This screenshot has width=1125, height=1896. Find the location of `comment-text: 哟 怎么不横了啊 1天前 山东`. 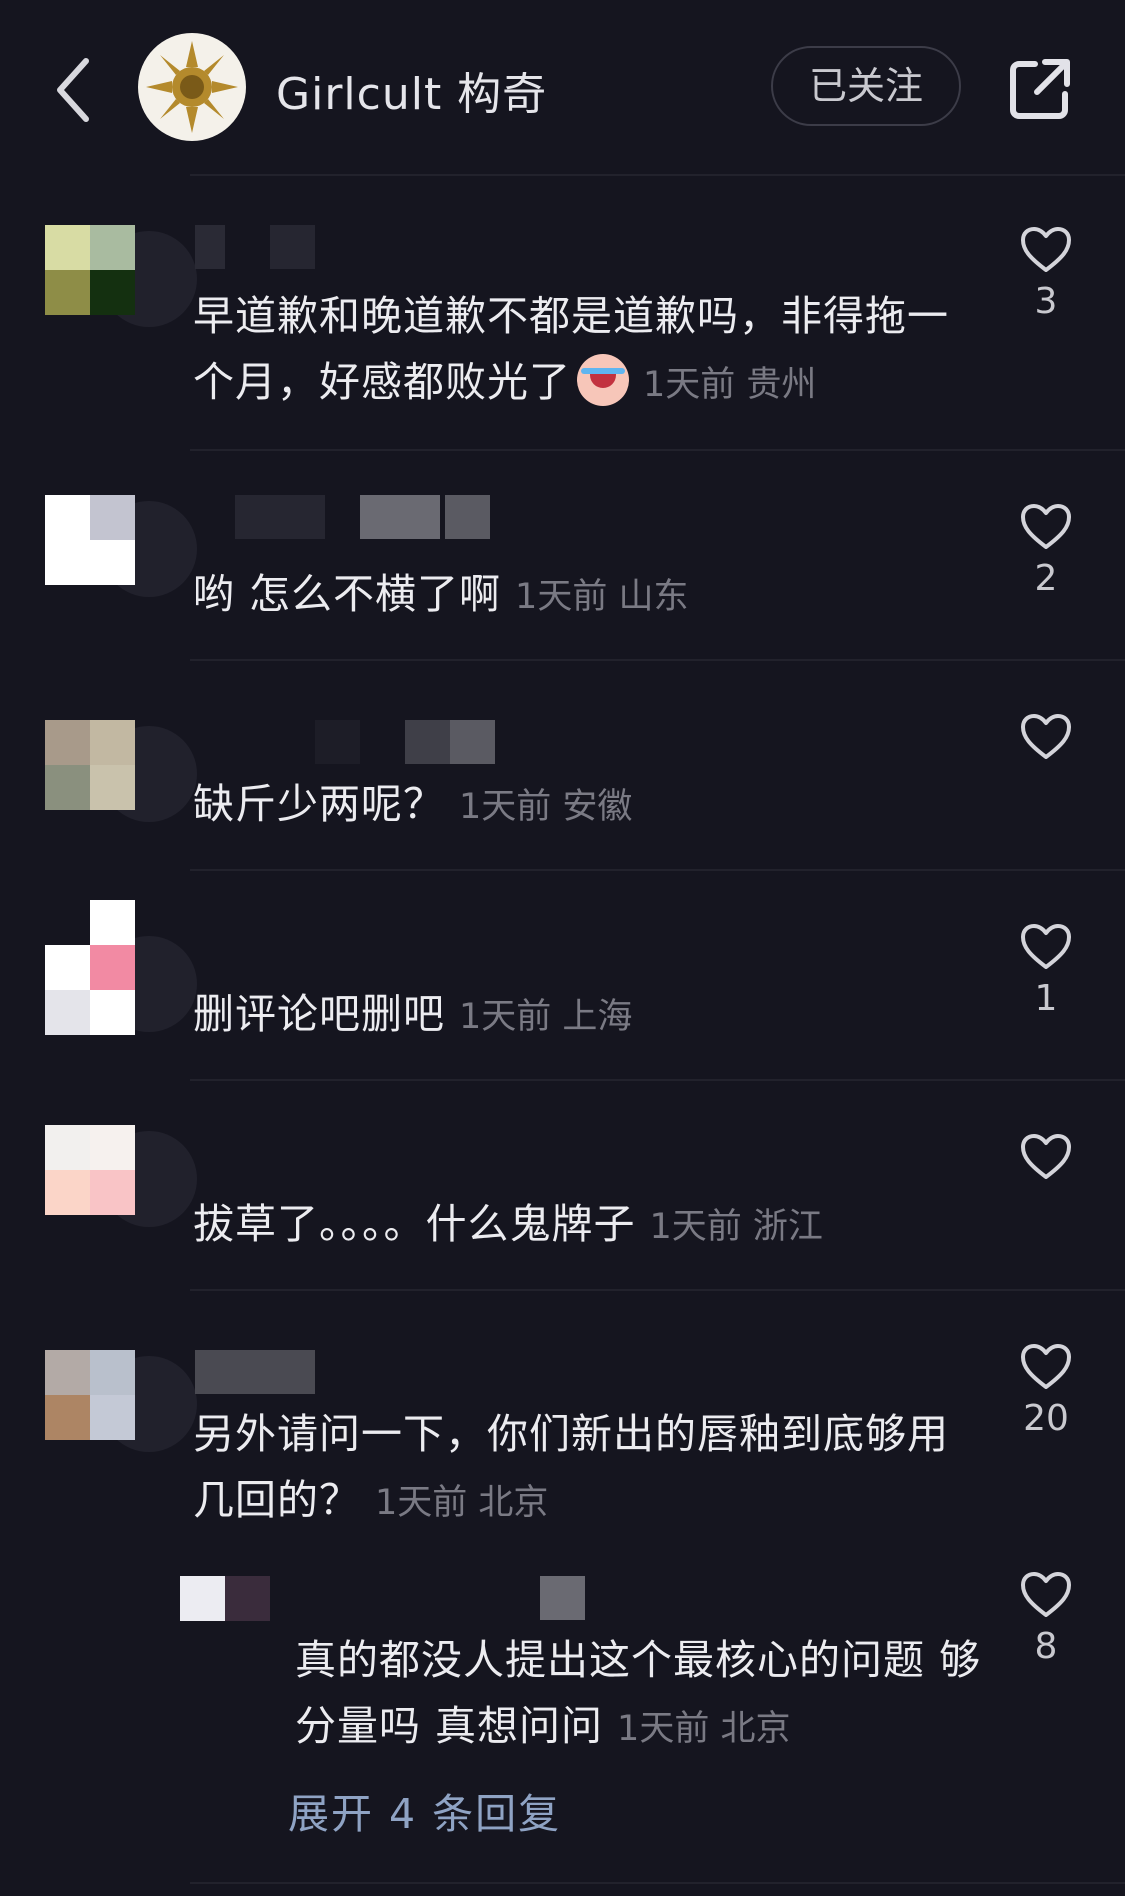

comment-text: 哟 怎么不横了啊 1天前 山东 is located at coordinates (441, 594).